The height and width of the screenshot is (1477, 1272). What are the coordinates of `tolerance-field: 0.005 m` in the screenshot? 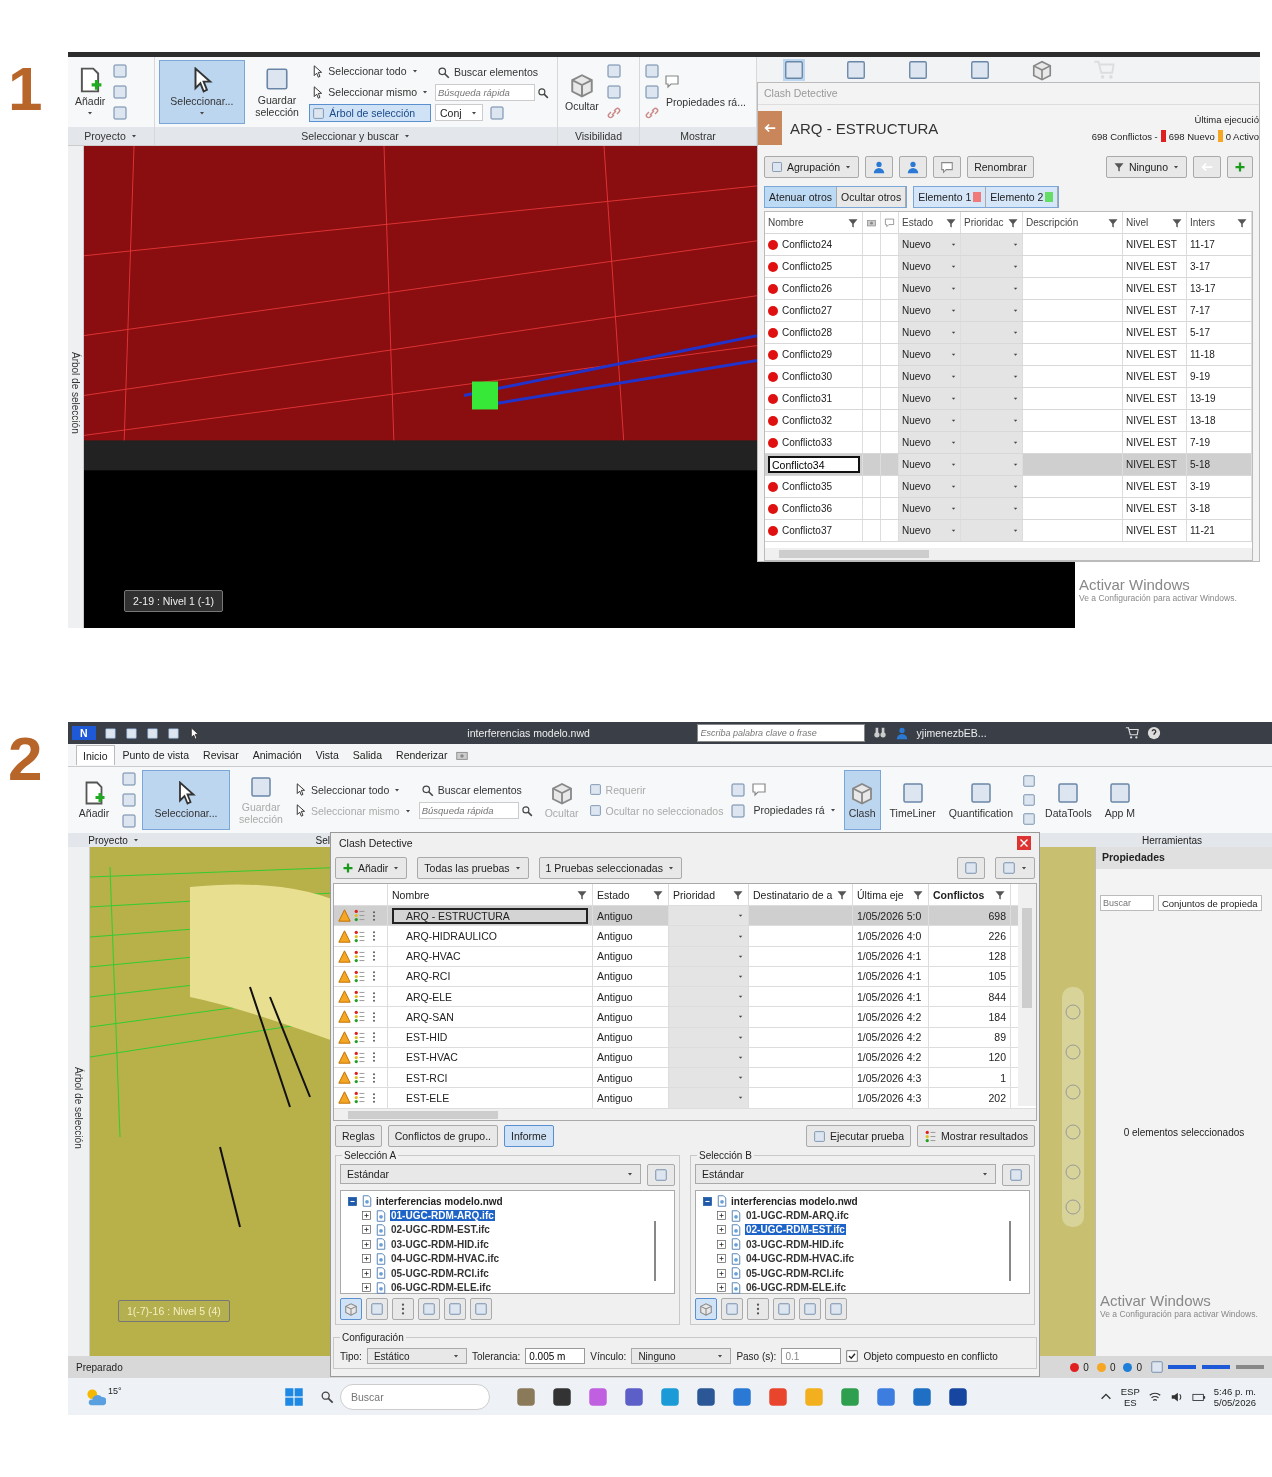 It's located at (555, 1356).